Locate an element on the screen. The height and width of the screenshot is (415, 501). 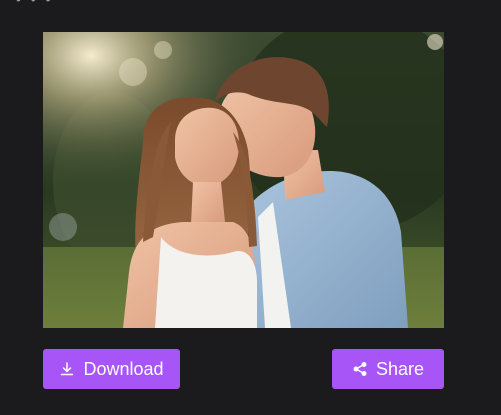
share-label: Share is located at coordinates (400, 368).